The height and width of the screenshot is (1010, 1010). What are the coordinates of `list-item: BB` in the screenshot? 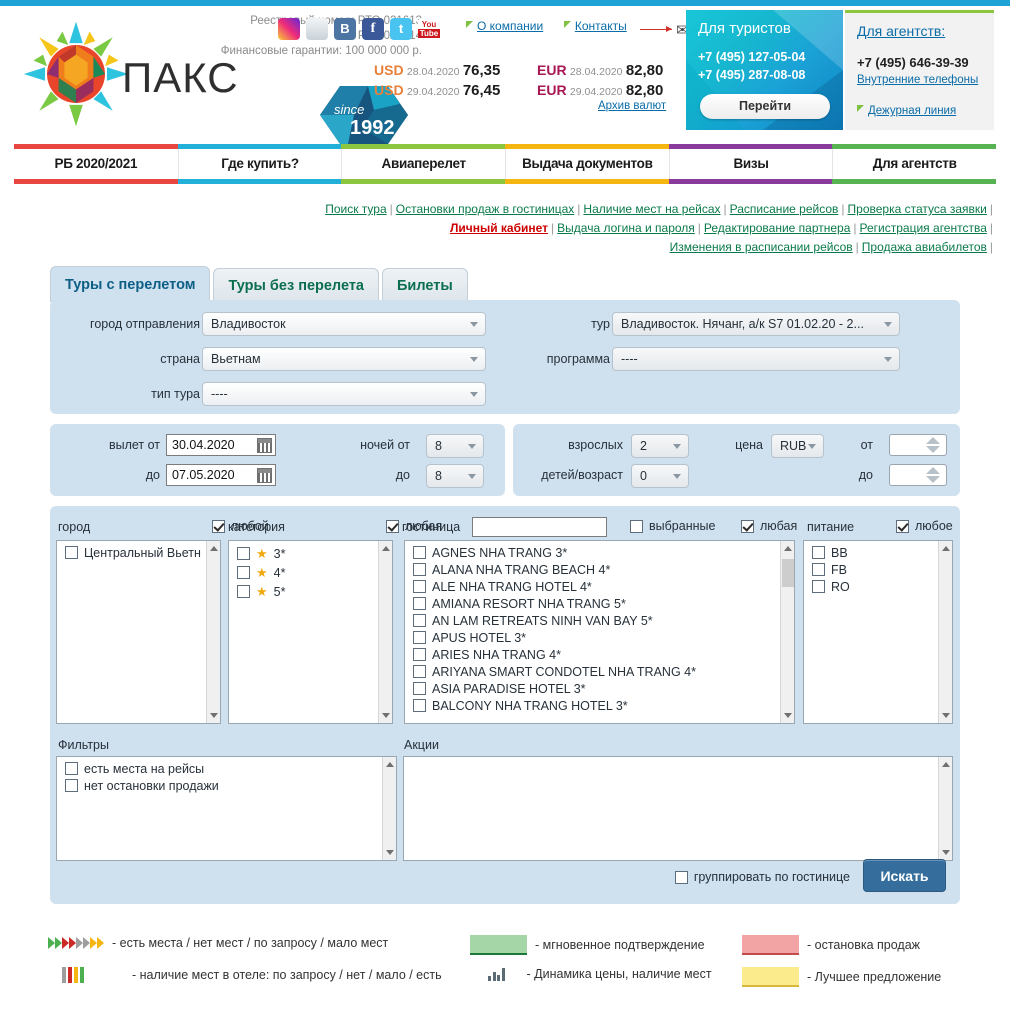 It's located at (871, 552).